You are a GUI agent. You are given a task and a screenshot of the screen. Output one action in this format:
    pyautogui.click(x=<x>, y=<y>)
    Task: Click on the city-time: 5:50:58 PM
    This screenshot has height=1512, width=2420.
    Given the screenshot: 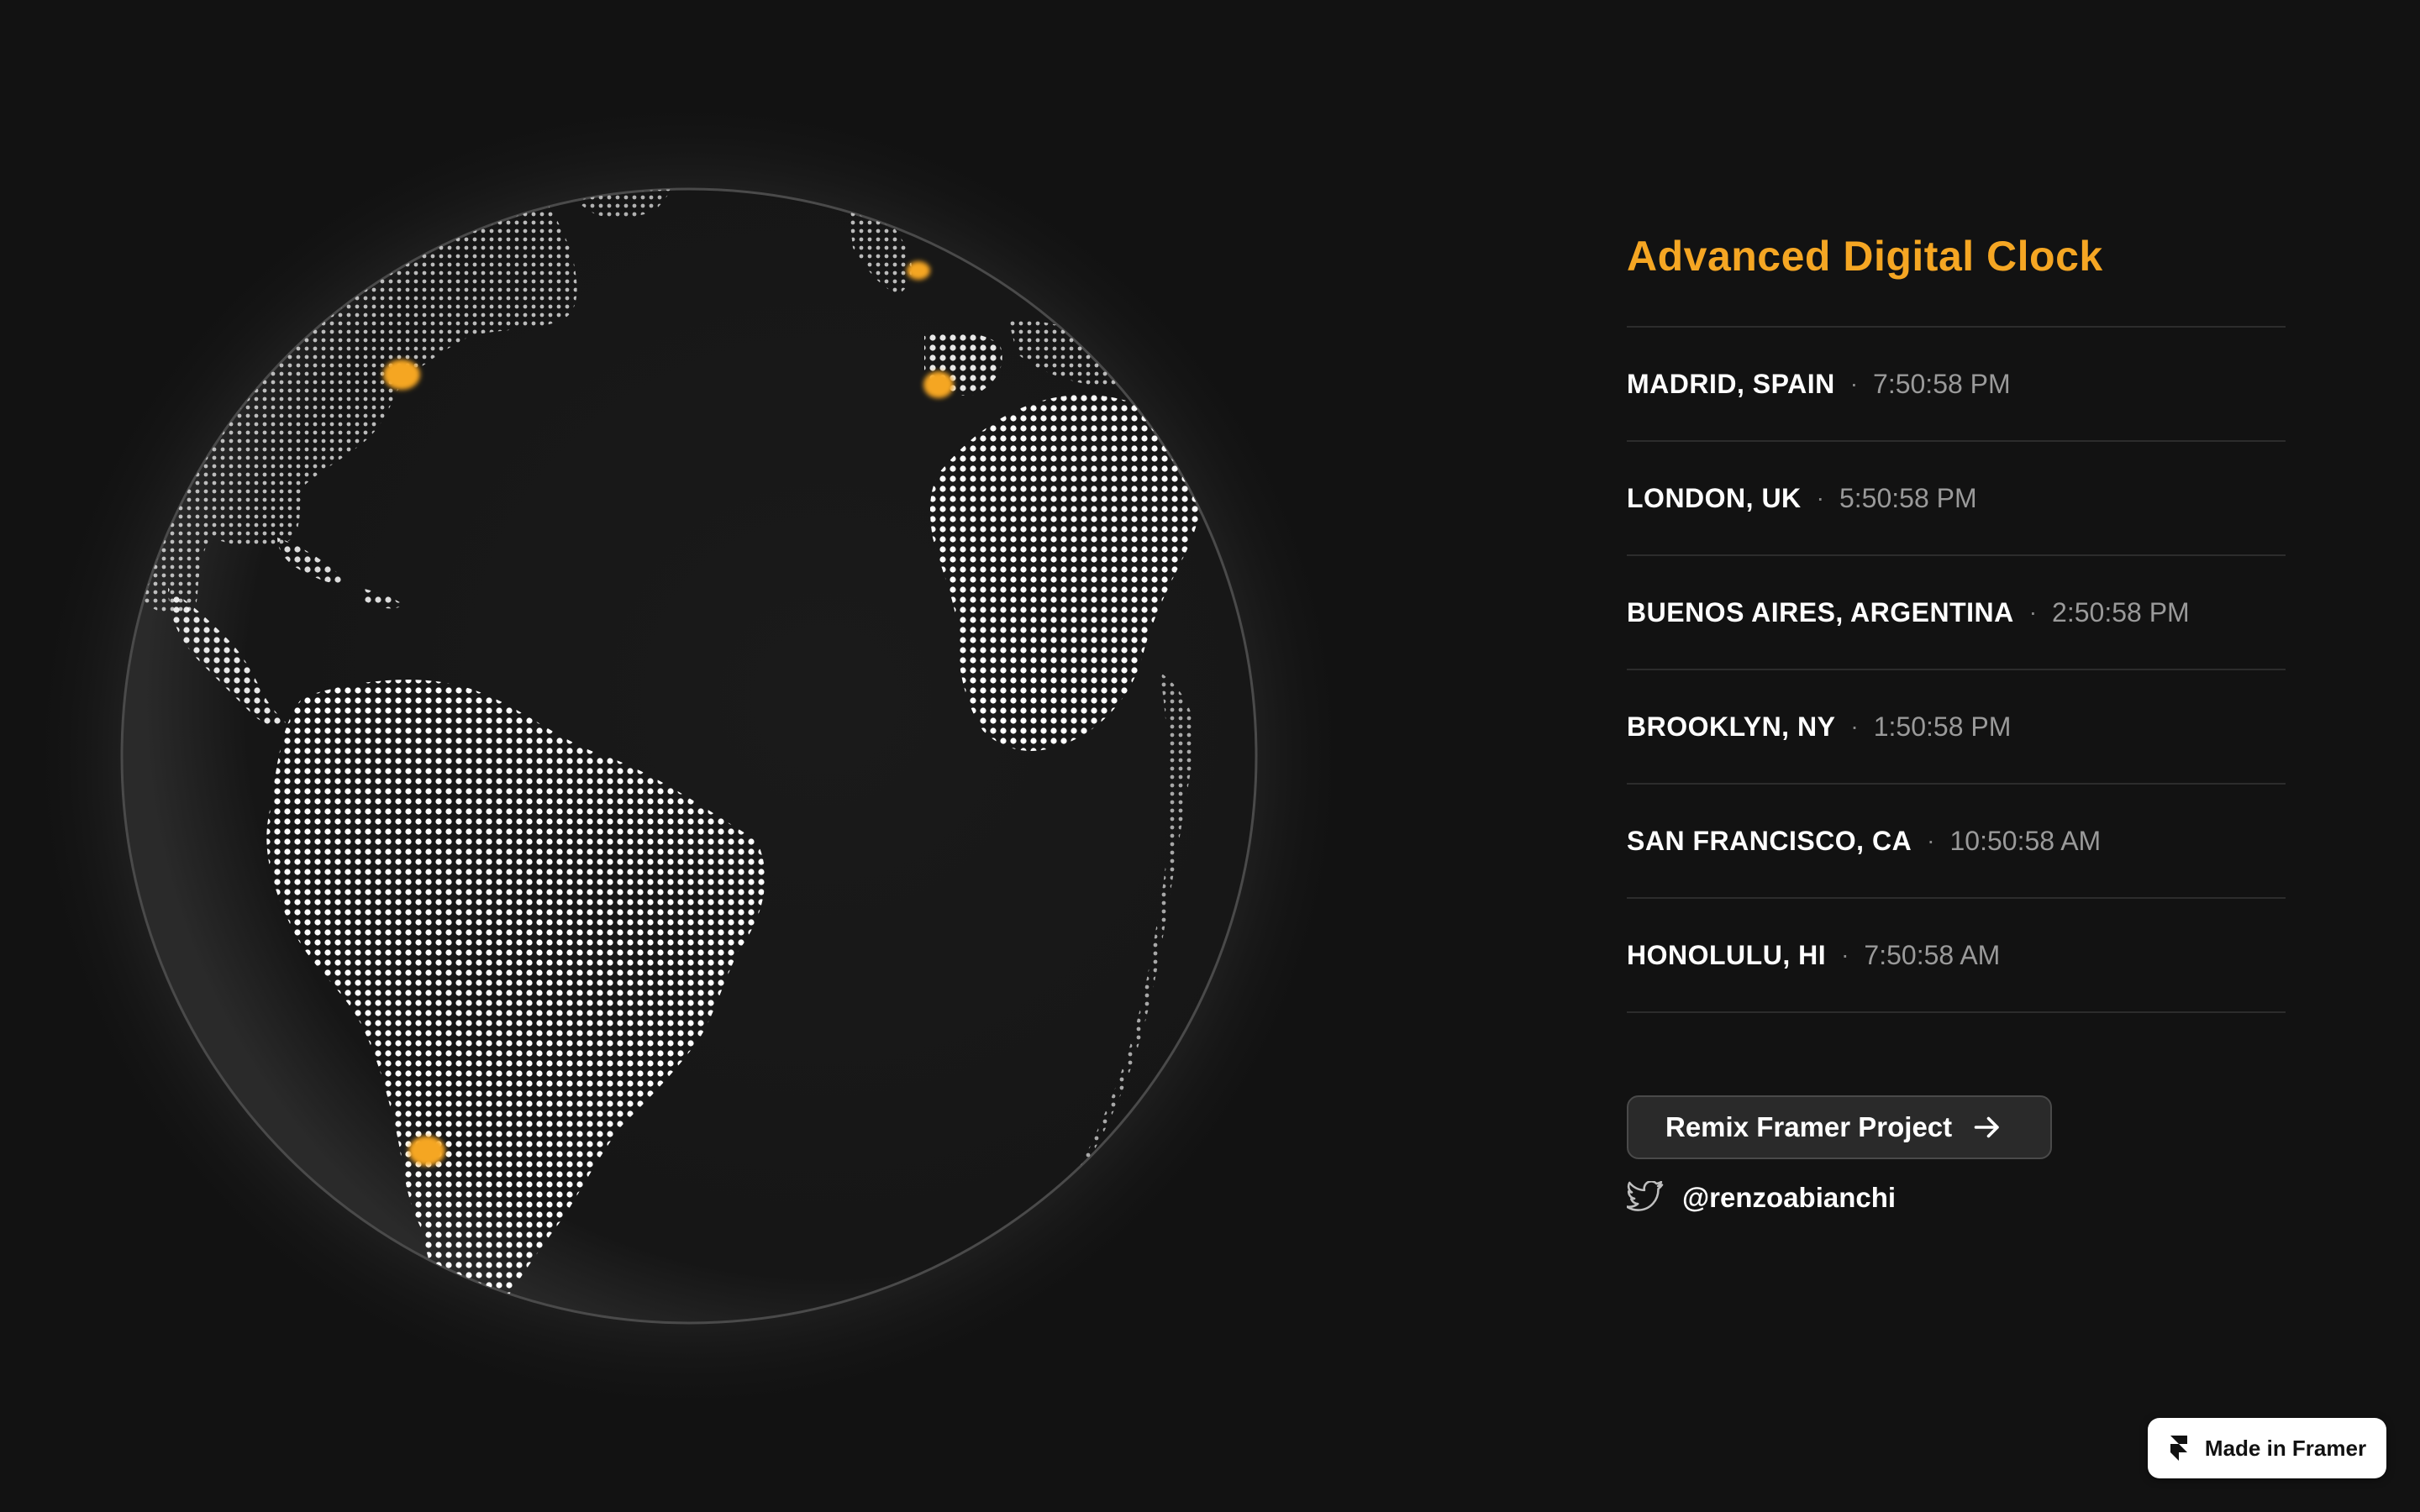 What is the action you would take?
    pyautogui.click(x=1908, y=497)
    